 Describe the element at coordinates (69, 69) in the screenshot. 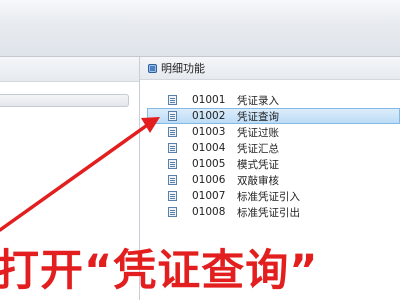

I see `left-pane-header` at that location.